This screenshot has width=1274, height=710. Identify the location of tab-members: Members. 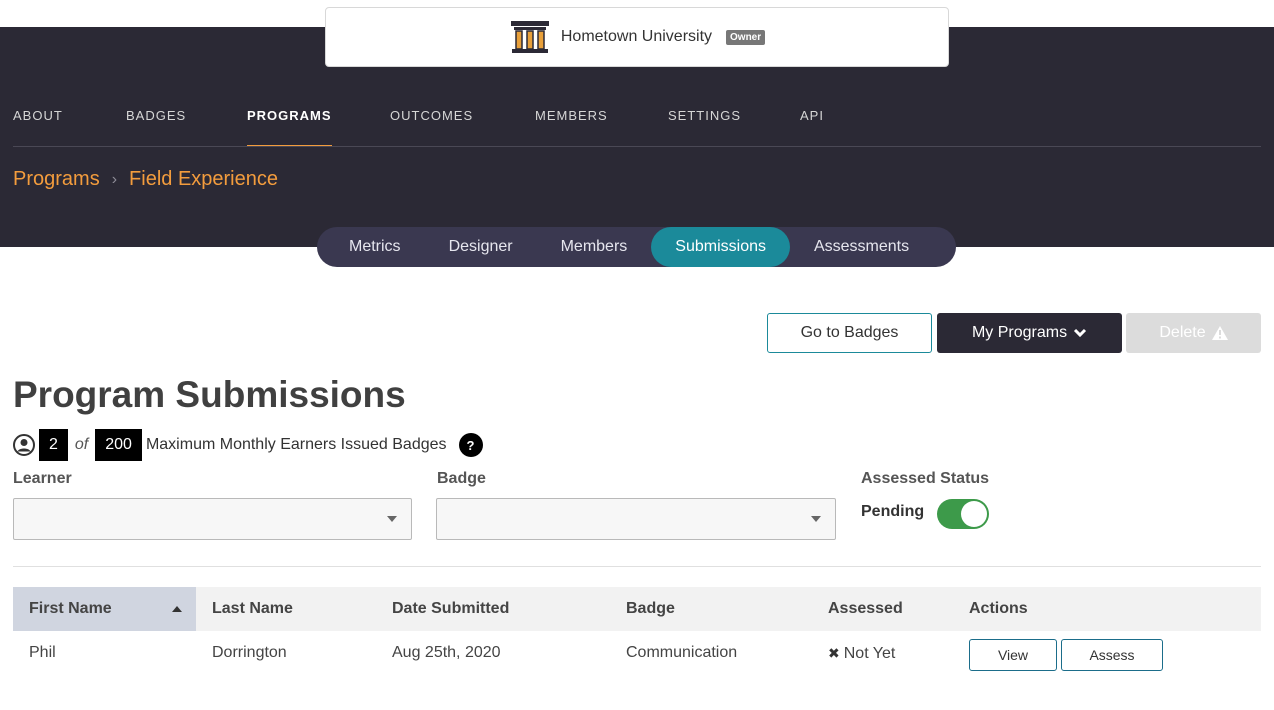
(594, 247).